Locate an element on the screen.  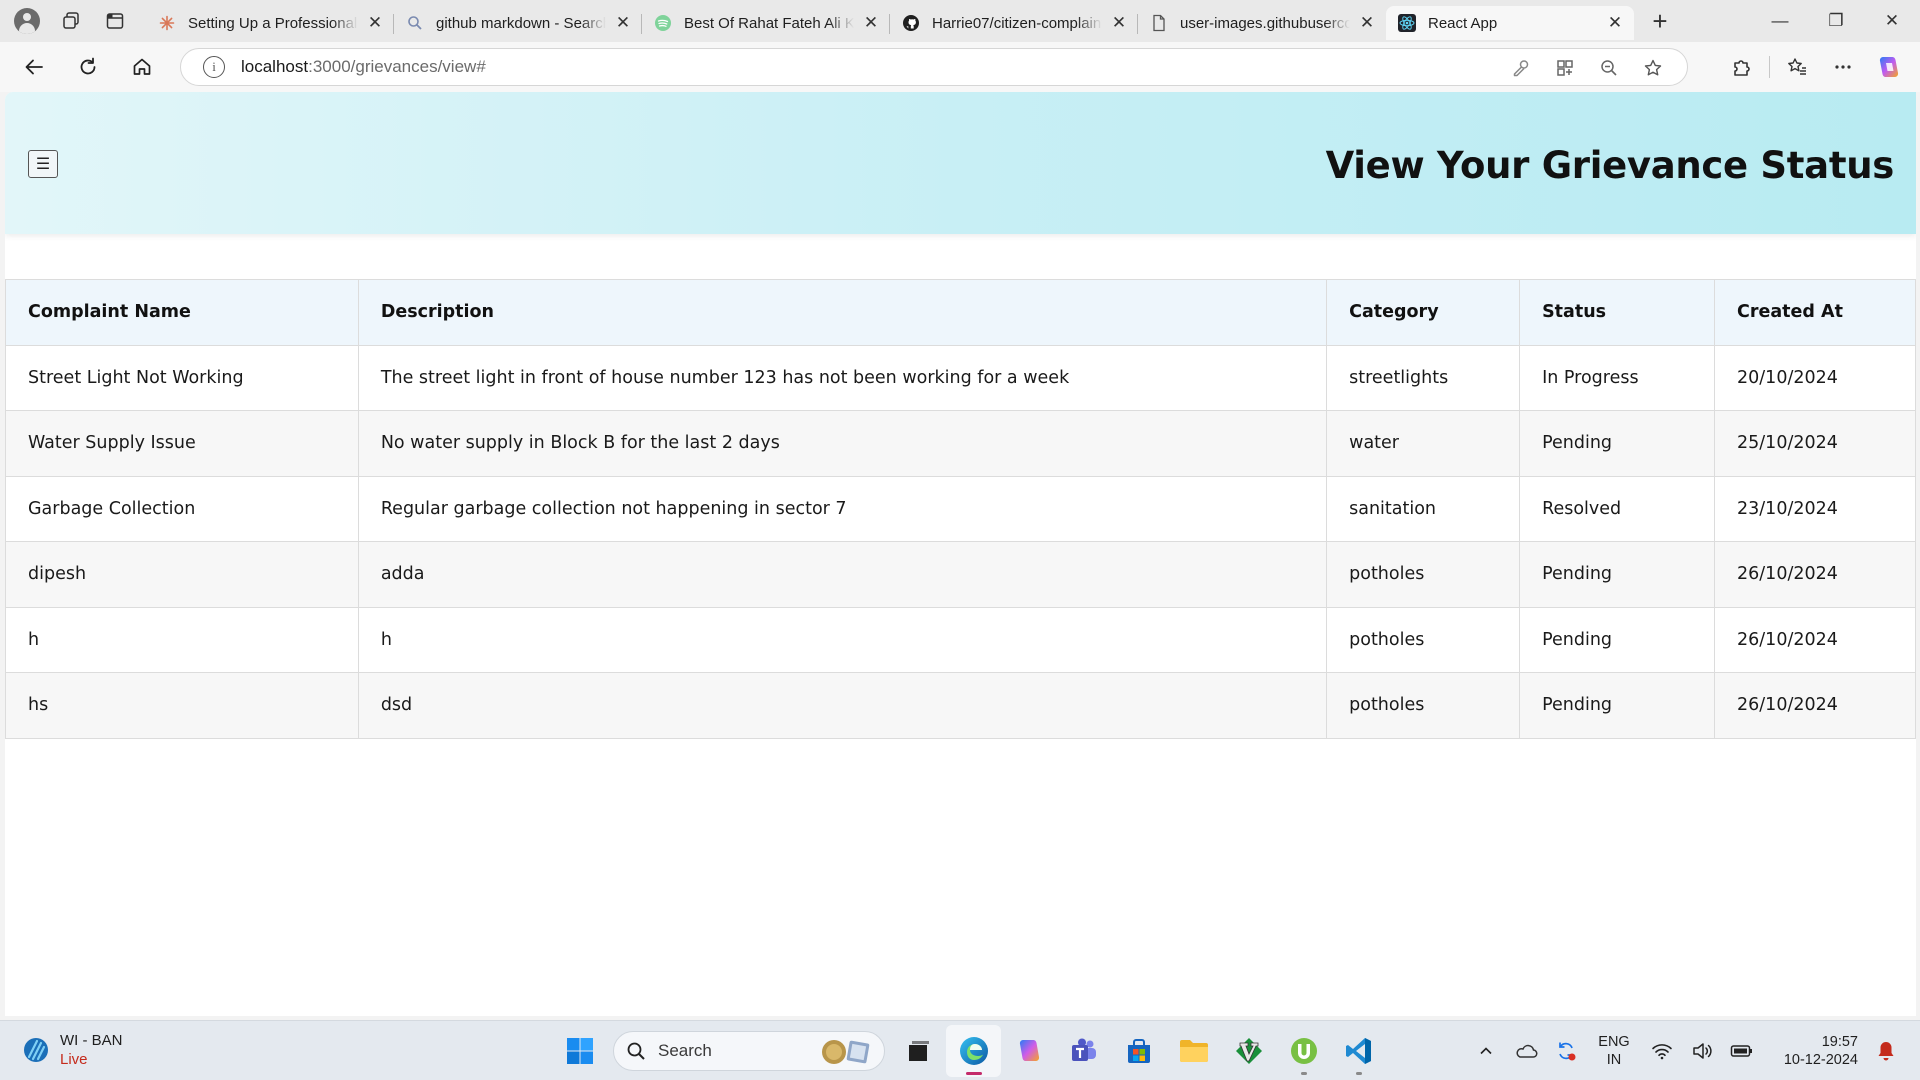
browser-tab: github markdown - Search ✕ is located at coordinates (517, 23).